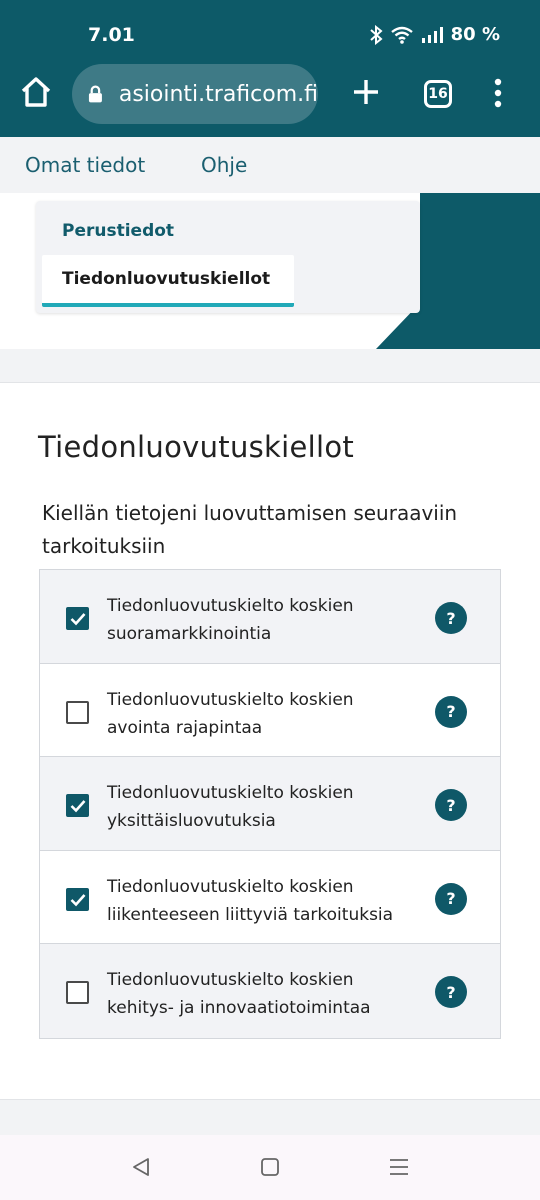 The width and height of the screenshot is (540, 1200). What do you see at coordinates (239, 1008) in the screenshot?
I see `option-label-line2: kehitys- ja innovaatiotoimintaa` at bounding box center [239, 1008].